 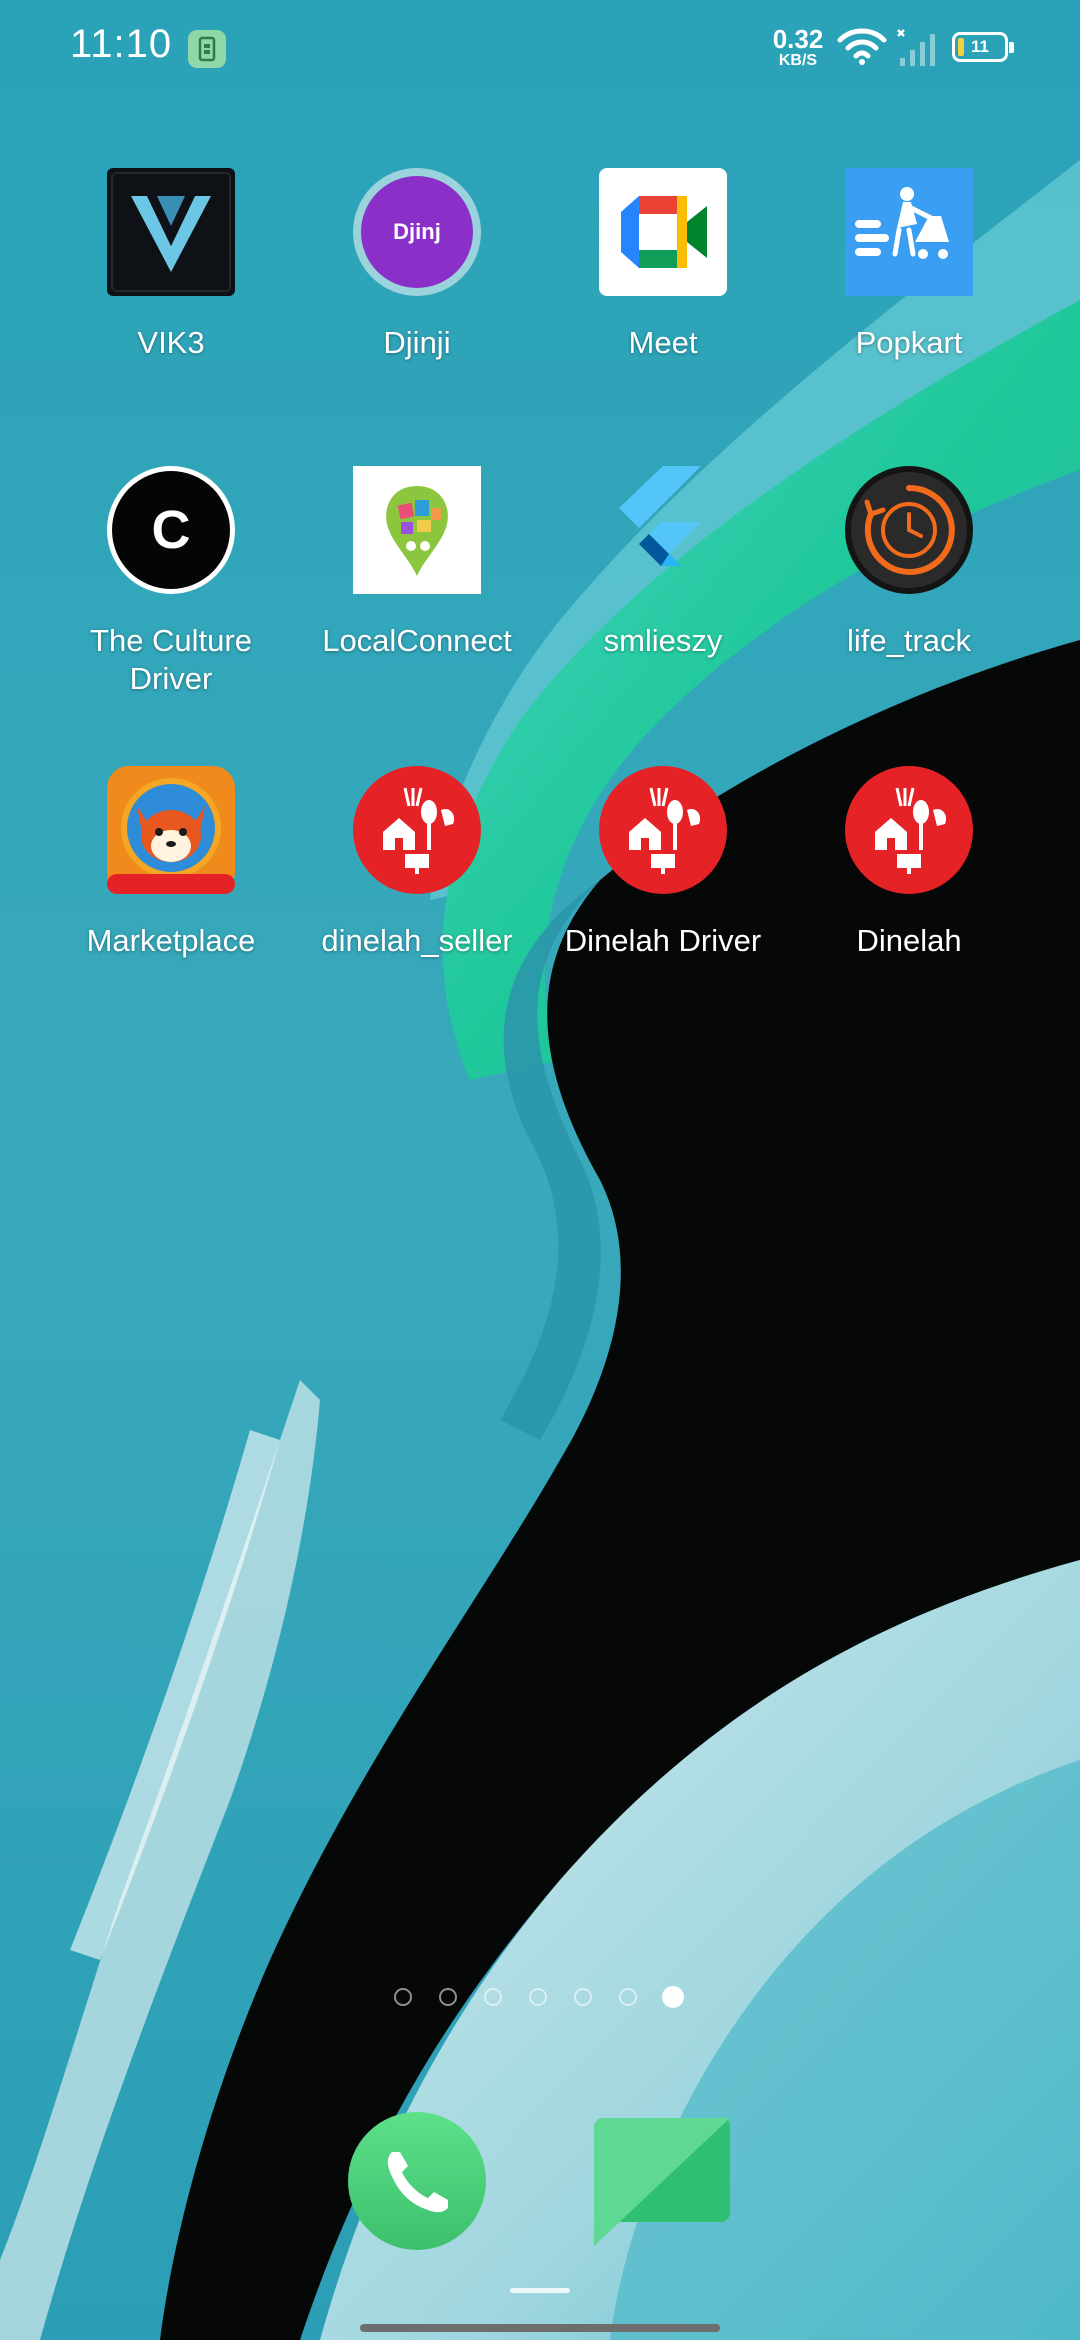 I want to click on localconnect-pin-icon, so click(x=417, y=530).